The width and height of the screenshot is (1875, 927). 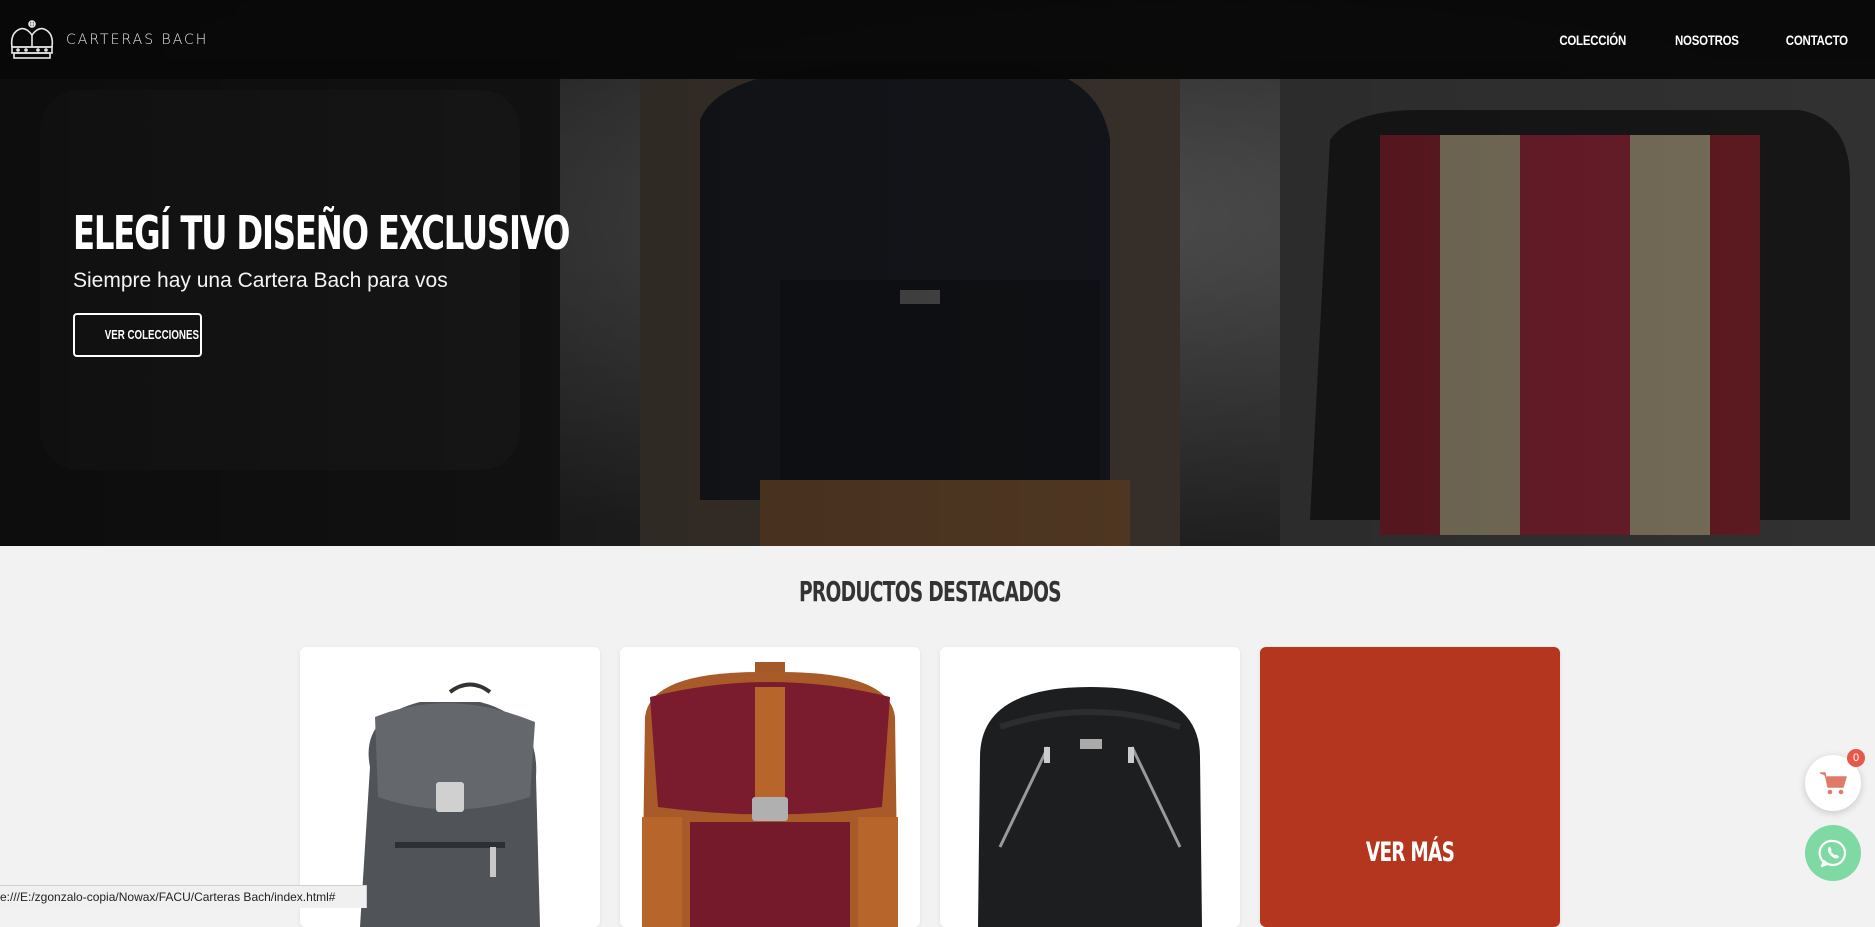 I want to click on view-collections-label: VER COLECCIONES, so click(x=151, y=334).